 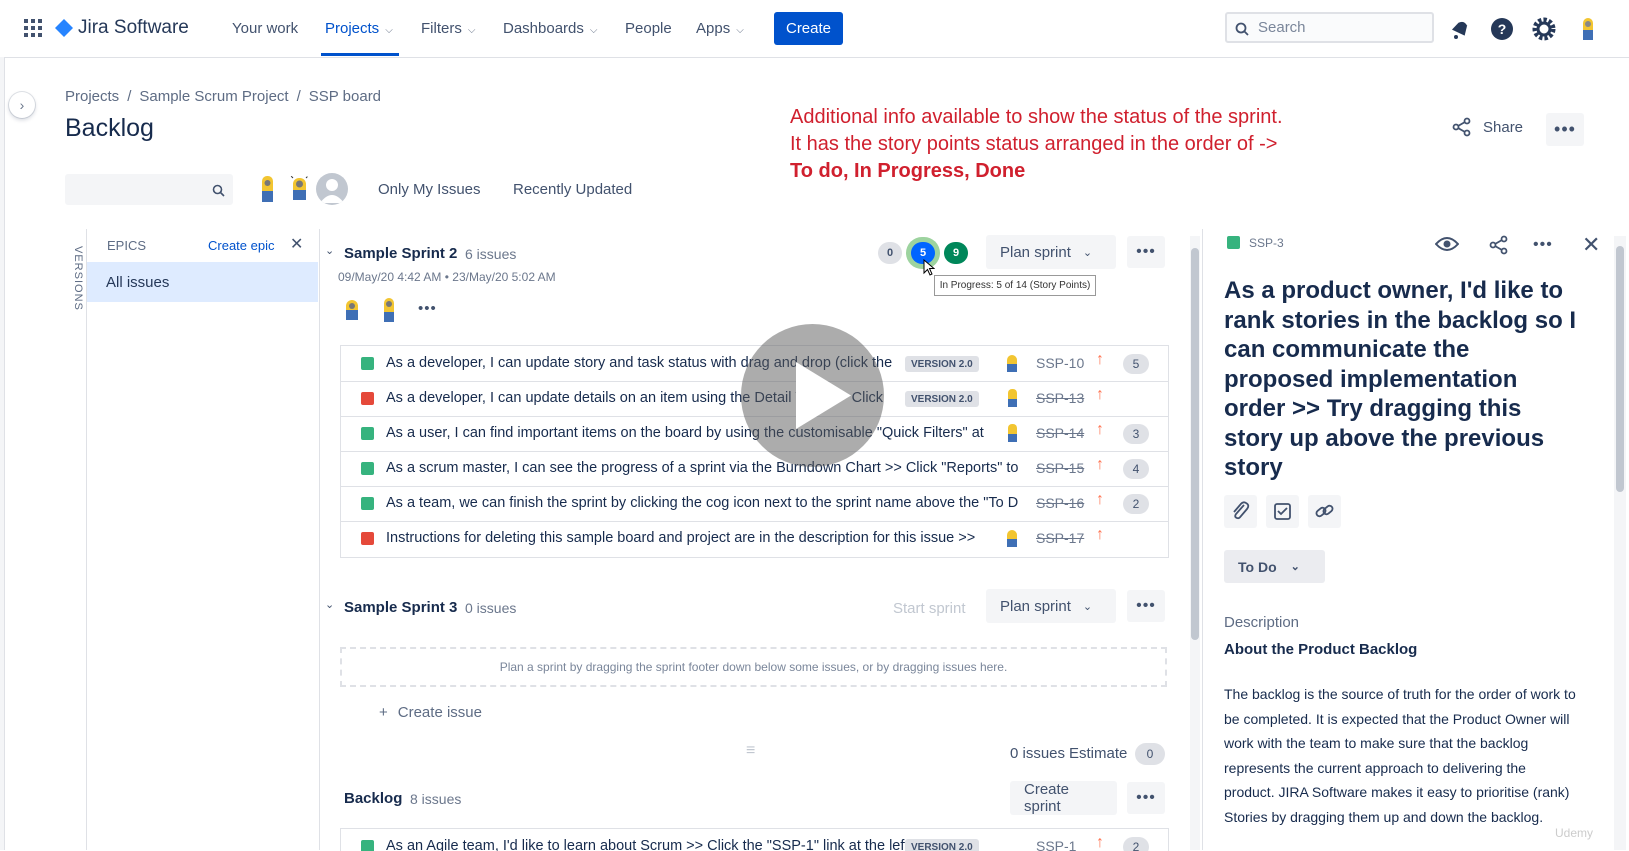 I want to click on nav-filters: Filters ⌵, so click(x=448, y=28).